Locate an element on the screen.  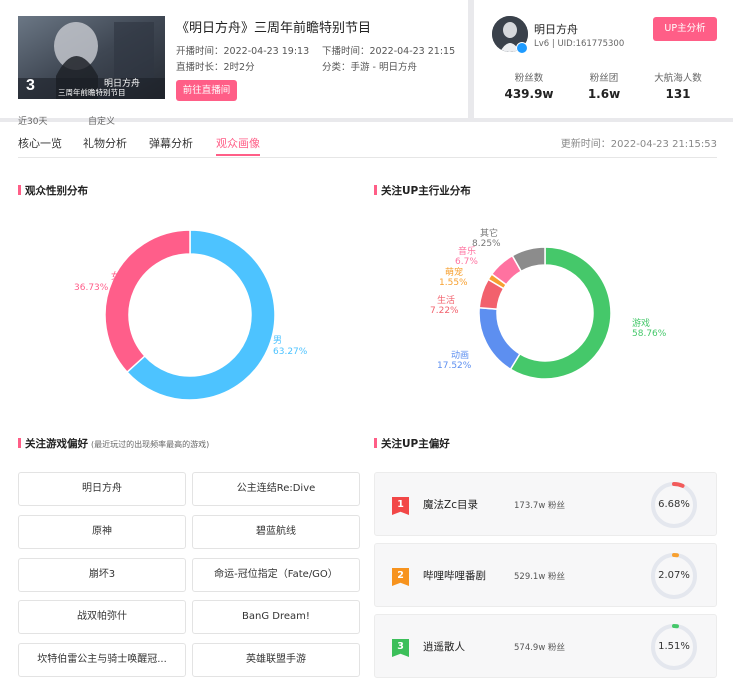
update-time-value: 2022-04-23 21:15:53 is located at coordinates (663, 144).